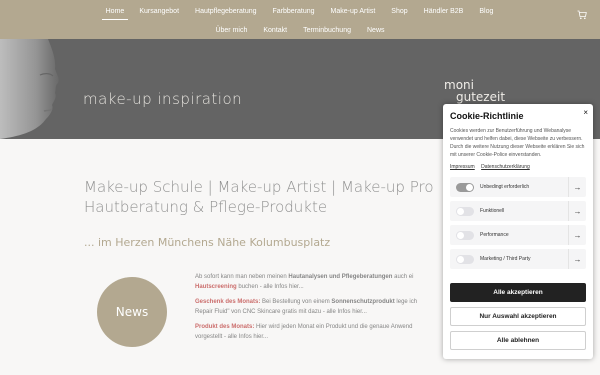 The width and height of the screenshot is (600, 375). I want to click on category-label: Marketing / Third Party, so click(505, 259).